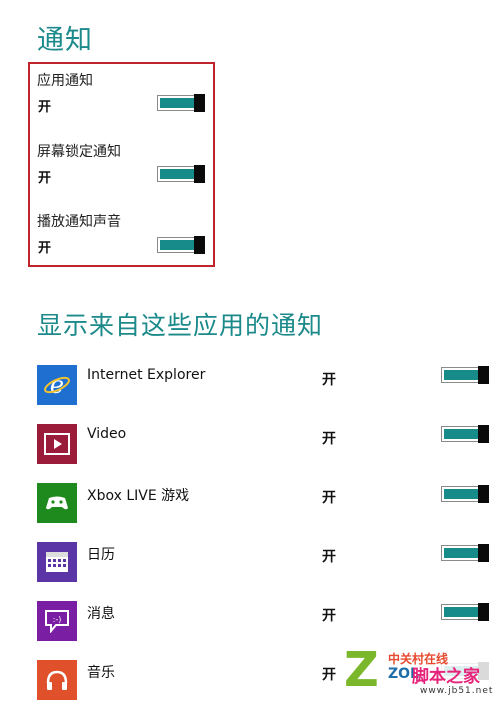  What do you see at coordinates (79, 222) in the screenshot?
I see `setting-label-notification-sound: 播放通知声音` at bounding box center [79, 222].